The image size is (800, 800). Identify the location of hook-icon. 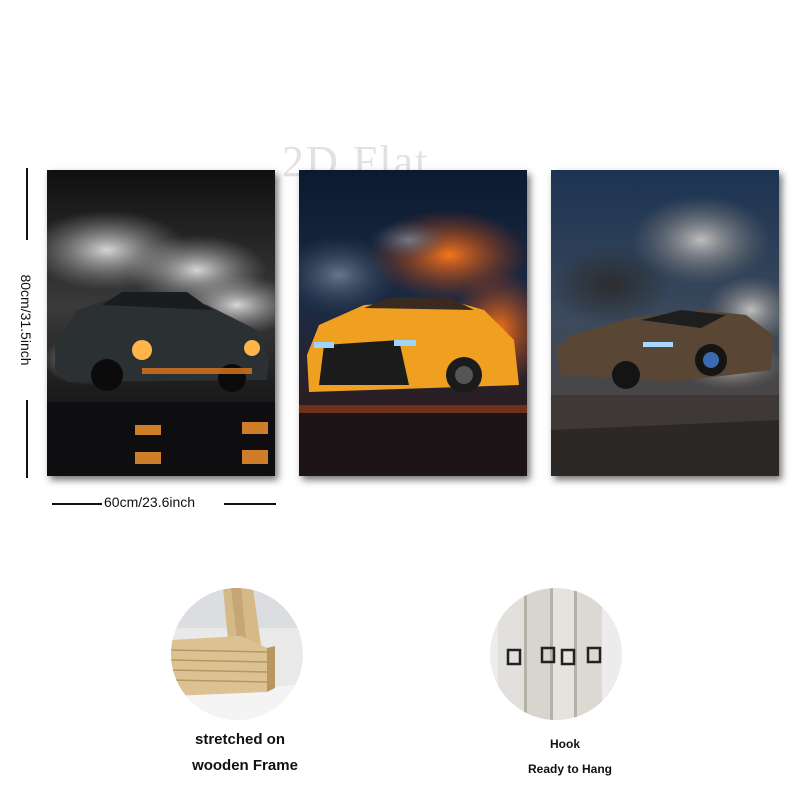
(556, 654).